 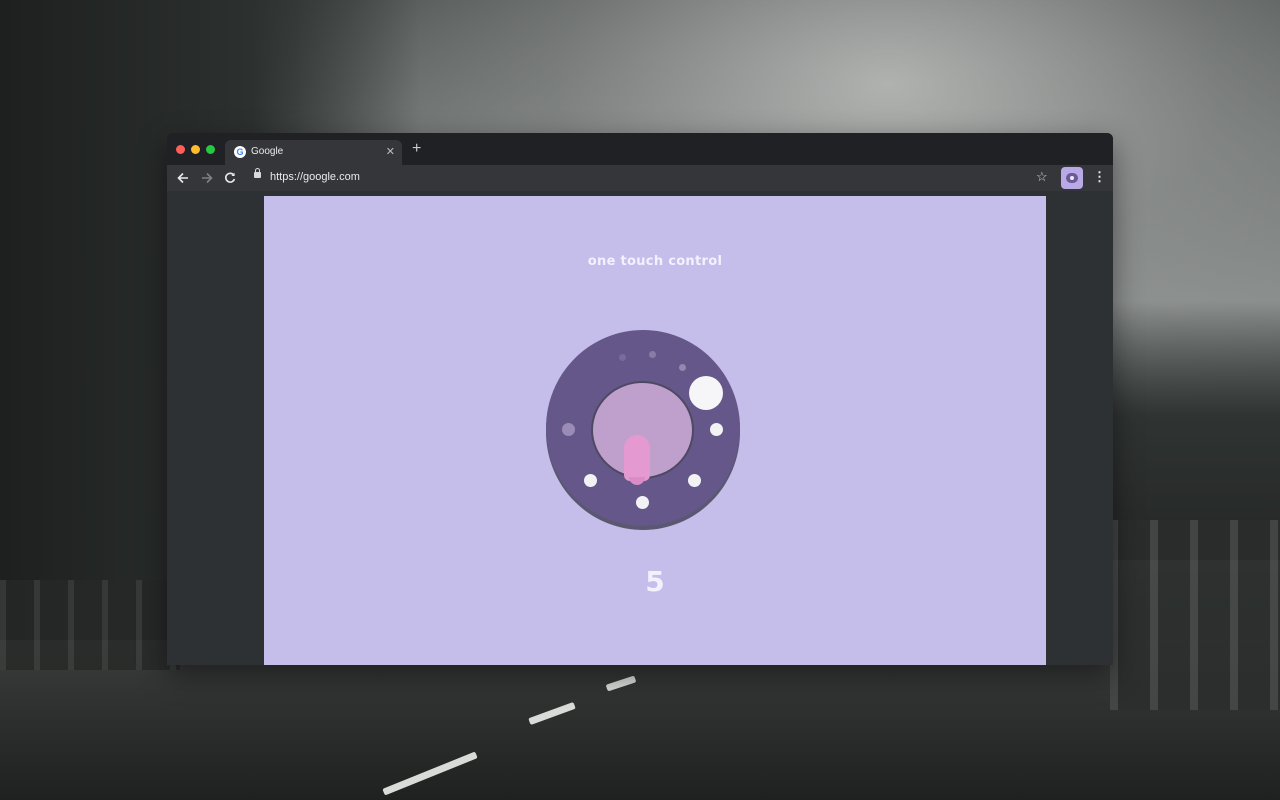 I want to click on bookmark-star-icon: ☆, so click(x=1042, y=177).